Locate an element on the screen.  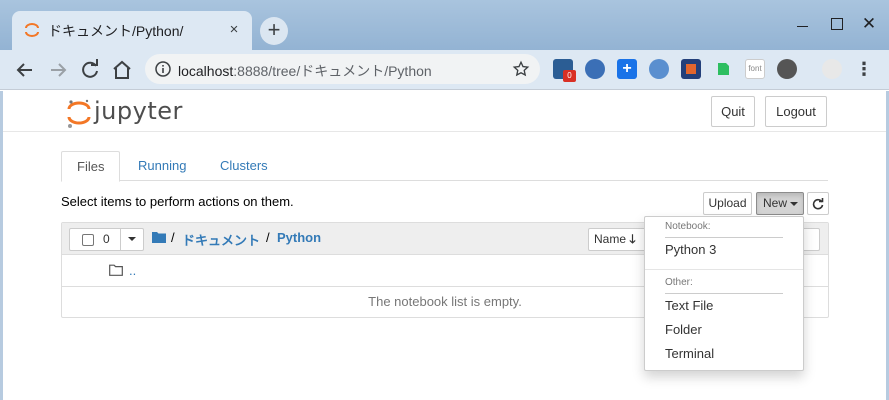
address-bar: localhost:8888/tree/ドキュメント/Python is located at coordinates (342, 69).